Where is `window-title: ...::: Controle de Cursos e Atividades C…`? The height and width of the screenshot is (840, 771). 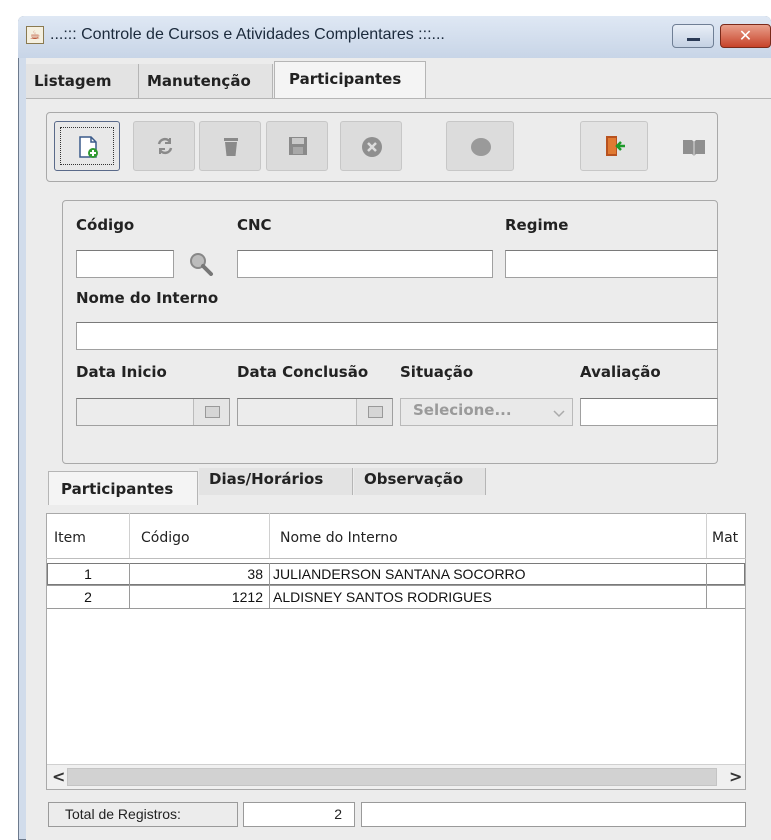
window-title: ...::: Controle de Cursos e Atividades C… is located at coordinates (247, 34).